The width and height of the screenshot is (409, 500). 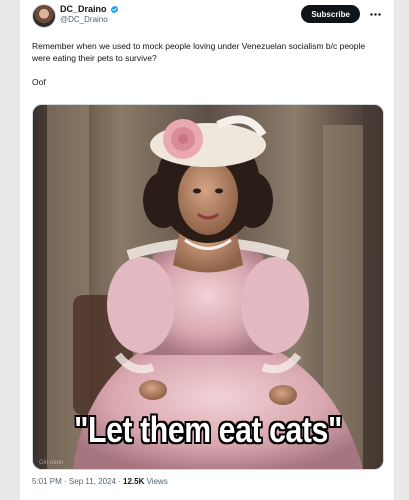 What do you see at coordinates (39, 82) in the screenshot?
I see `tweet-text-line: Oof` at bounding box center [39, 82].